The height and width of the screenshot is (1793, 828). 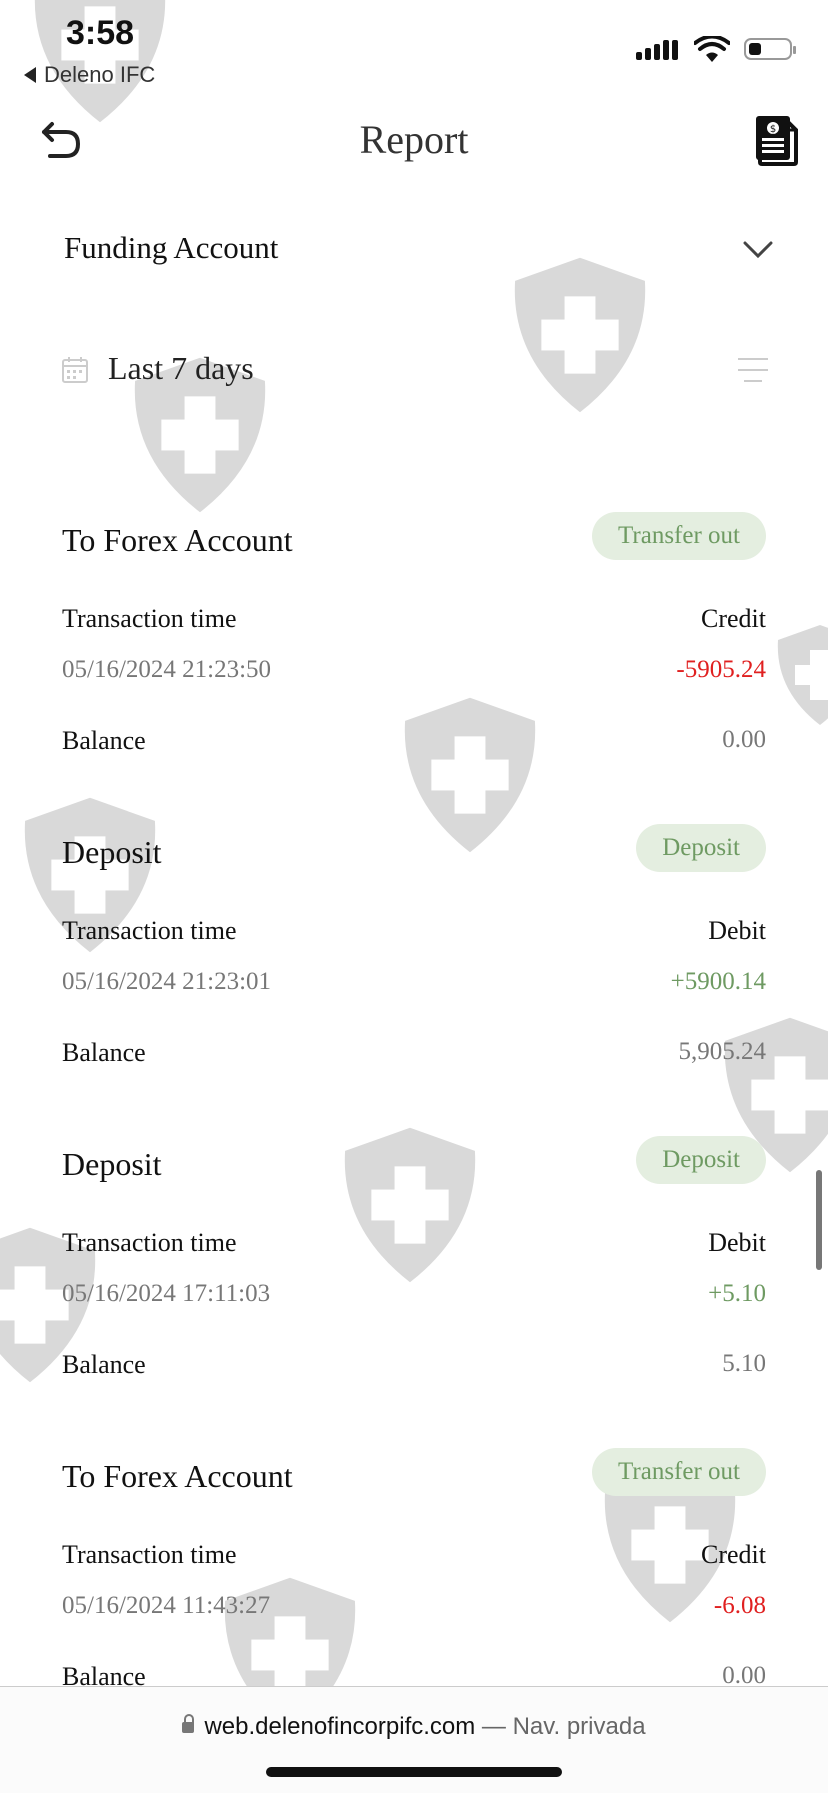 What do you see at coordinates (167, 669) in the screenshot?
I see `transaction-datetime: 05/16/2024 21:23:50` at bounding box center [167, 669].